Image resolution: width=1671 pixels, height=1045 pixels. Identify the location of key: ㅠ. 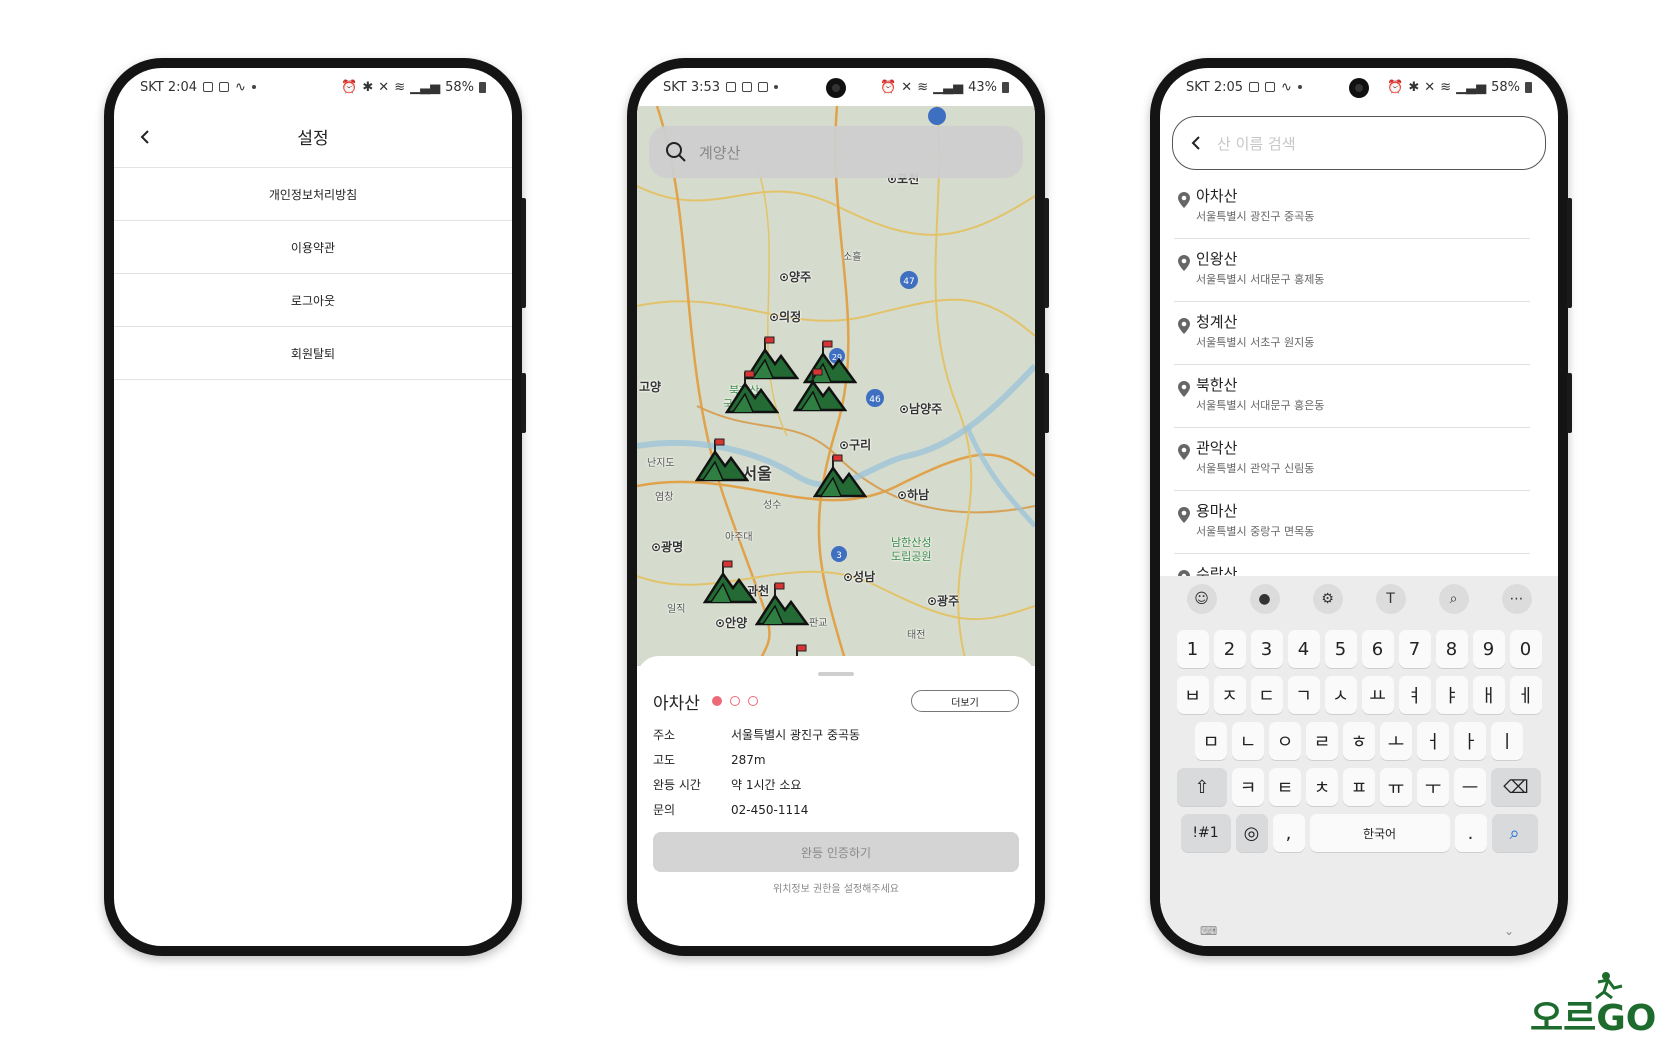
(1396, 787).